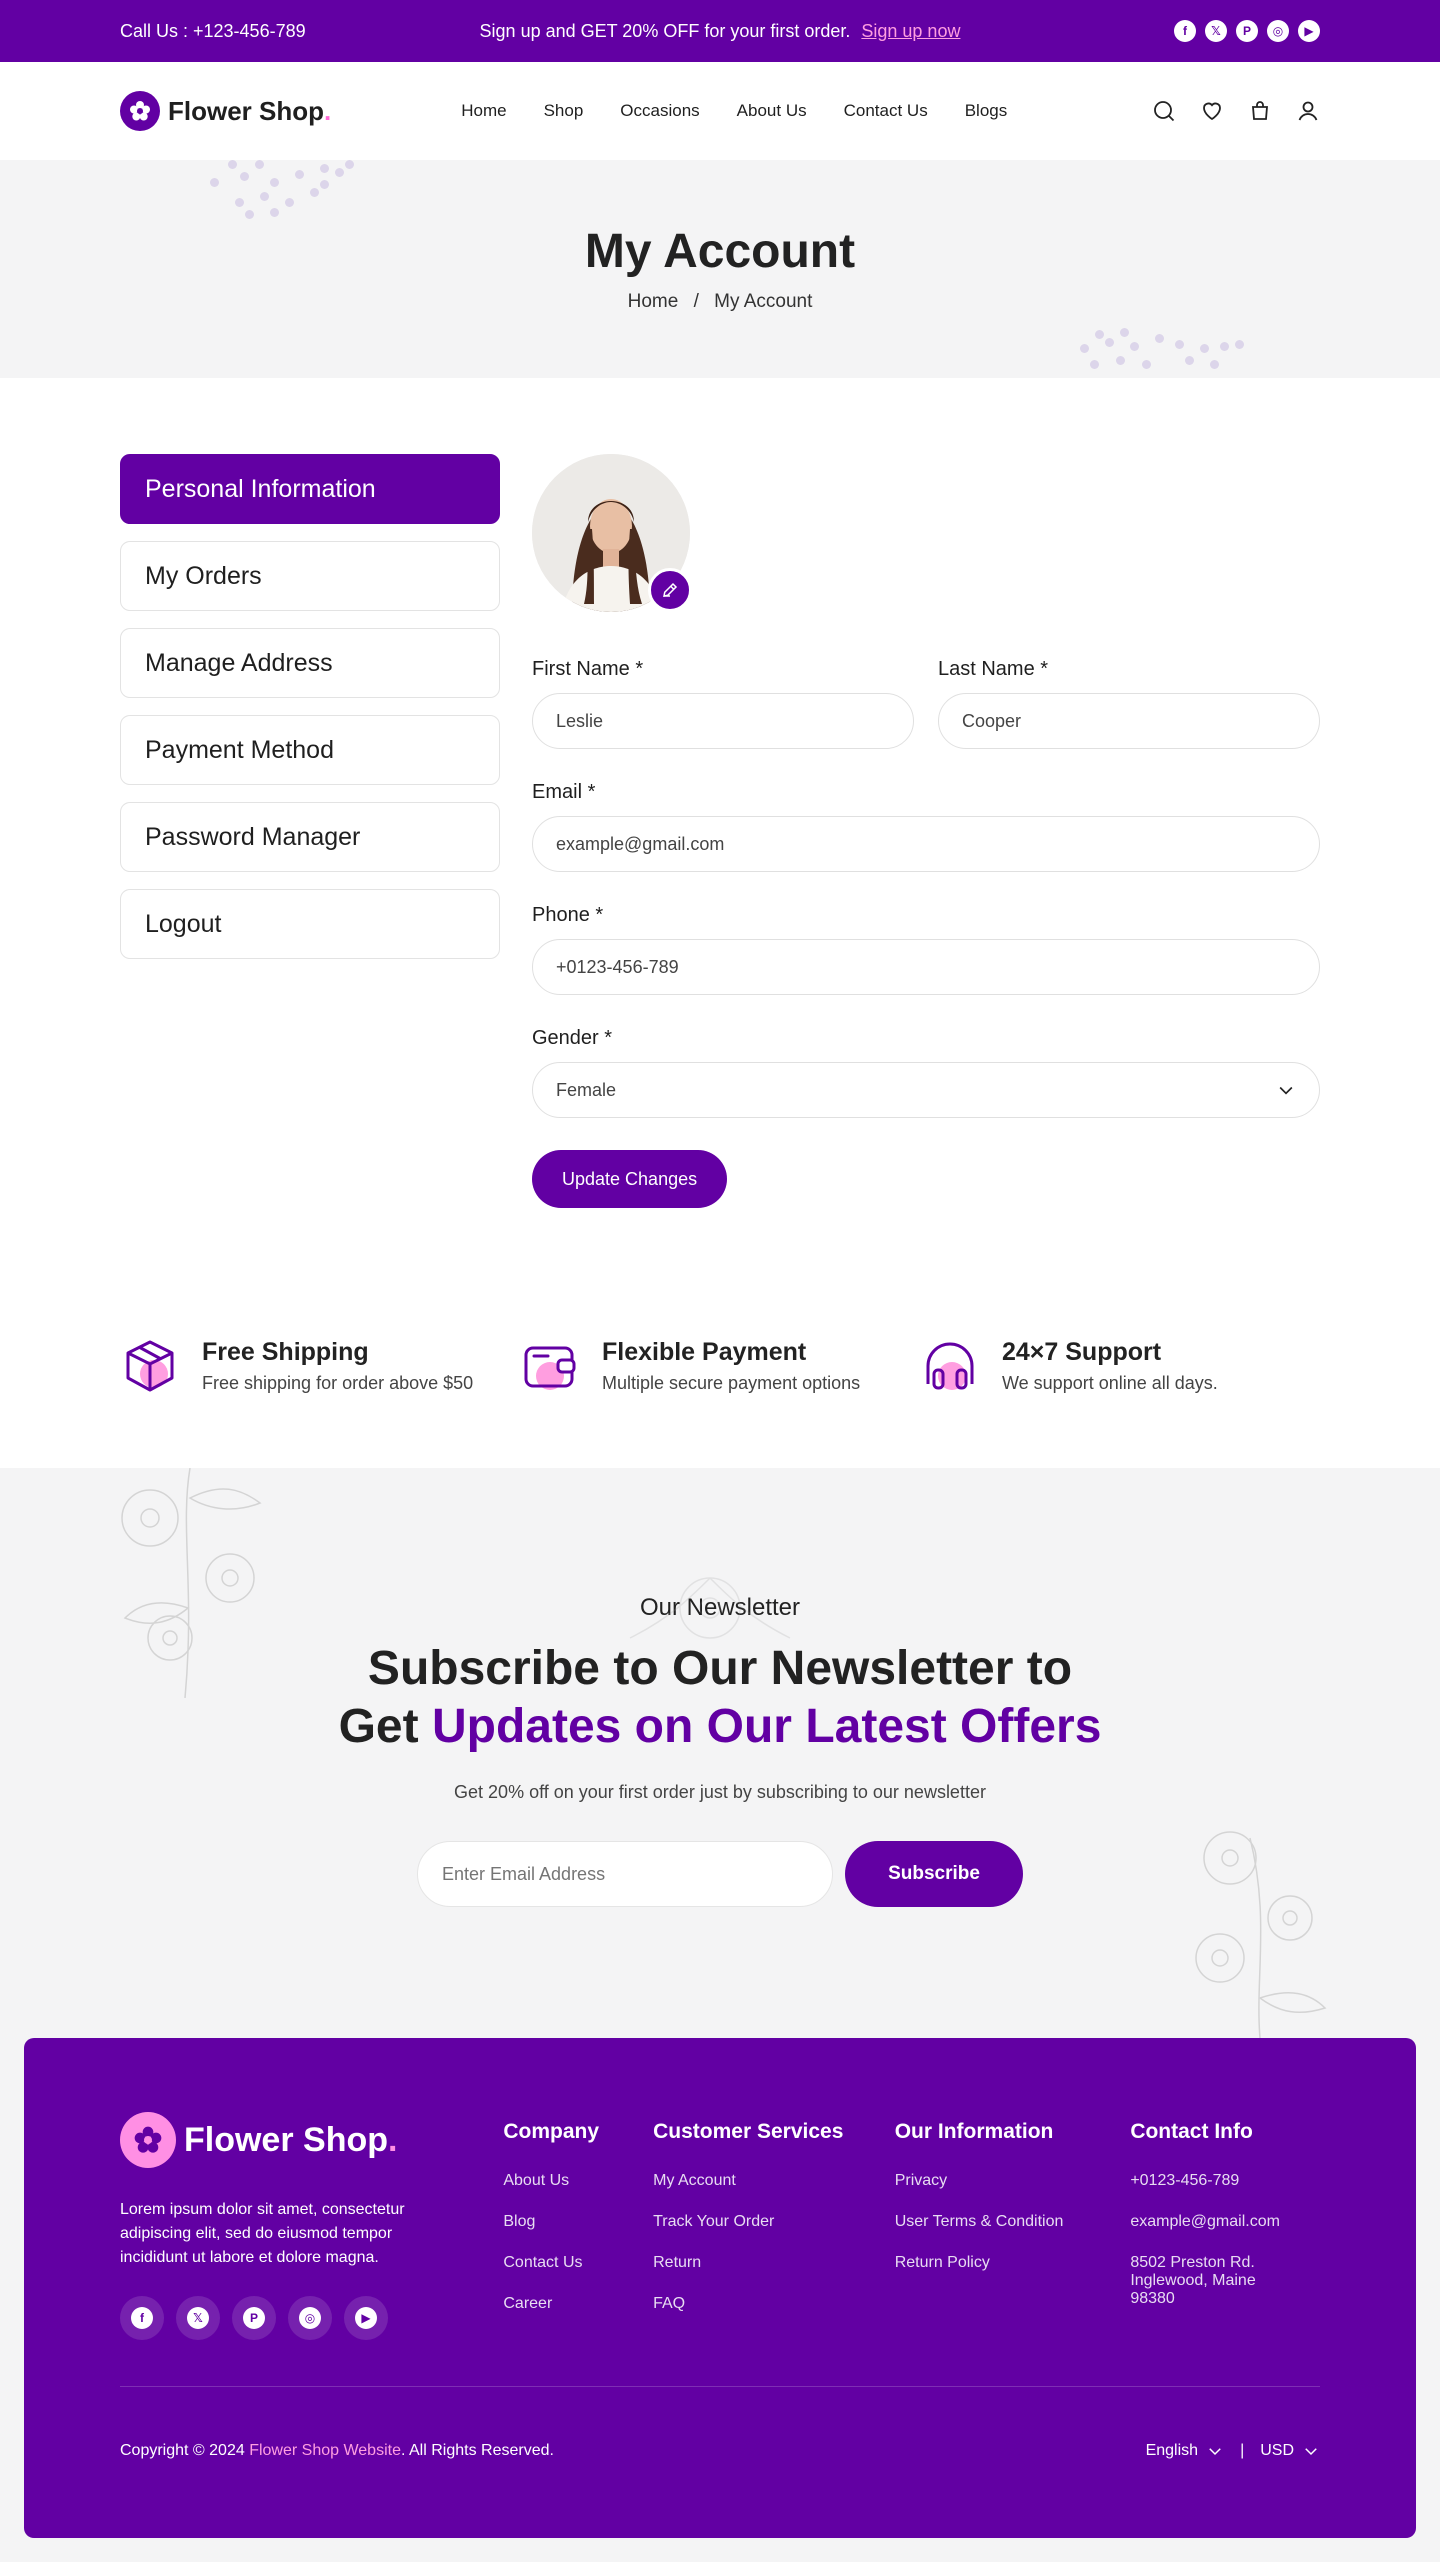 The image size is (1440, 2562). What do you see at coordinates (310, 2318) in the screenshot?
I see `instagram-button: ◎` at bounding box center [310, 2318].